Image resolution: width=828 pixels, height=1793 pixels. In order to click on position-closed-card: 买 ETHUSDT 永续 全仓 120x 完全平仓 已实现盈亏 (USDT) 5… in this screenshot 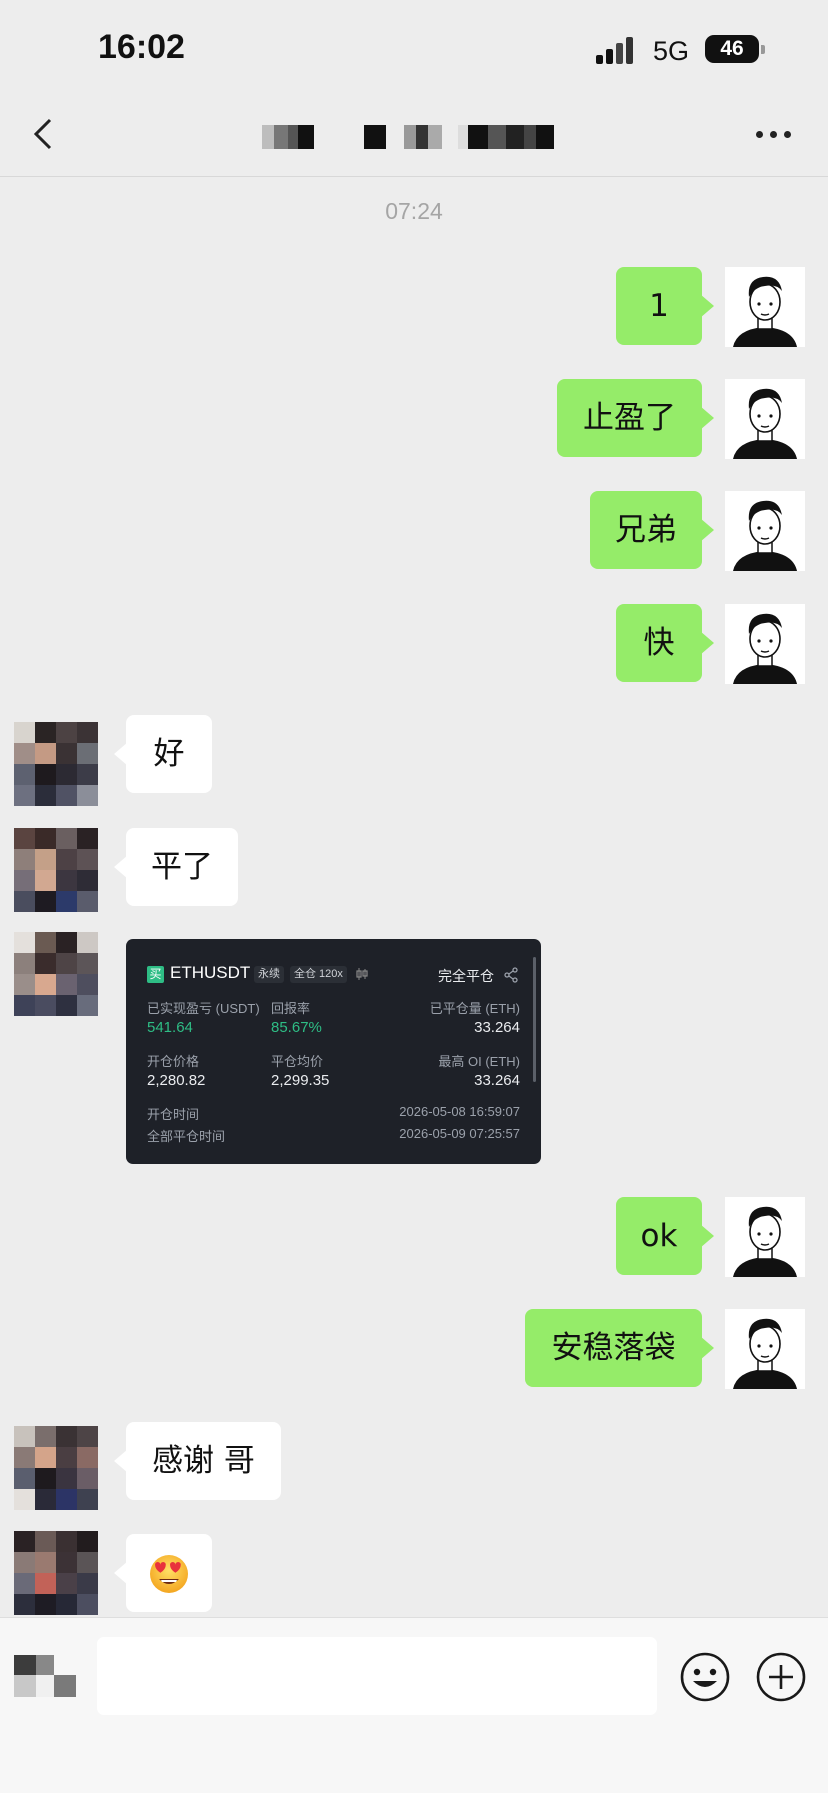, I will do `click(333, 1051)`.